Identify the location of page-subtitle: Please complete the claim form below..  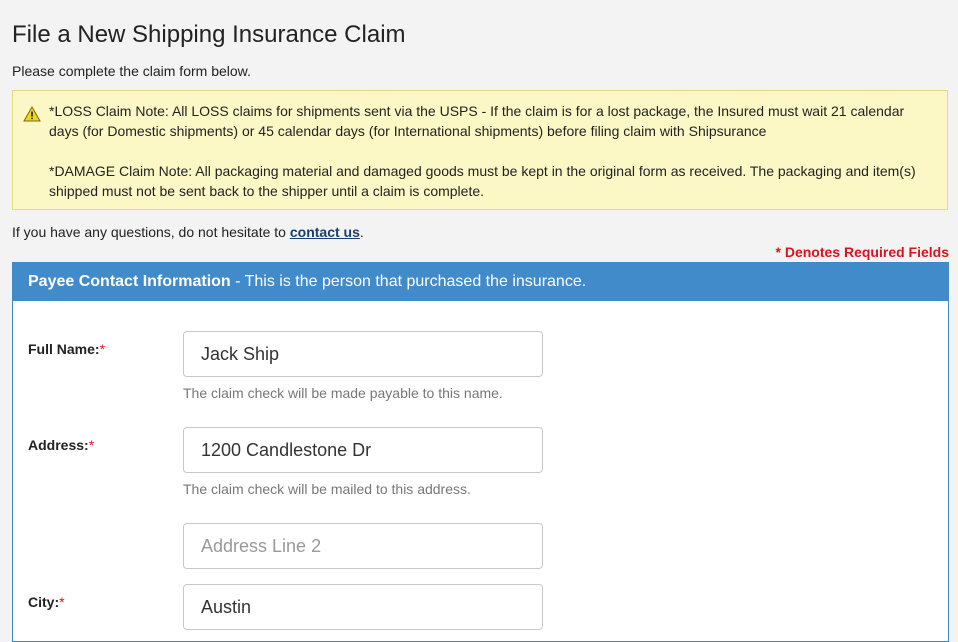
(131, 71).